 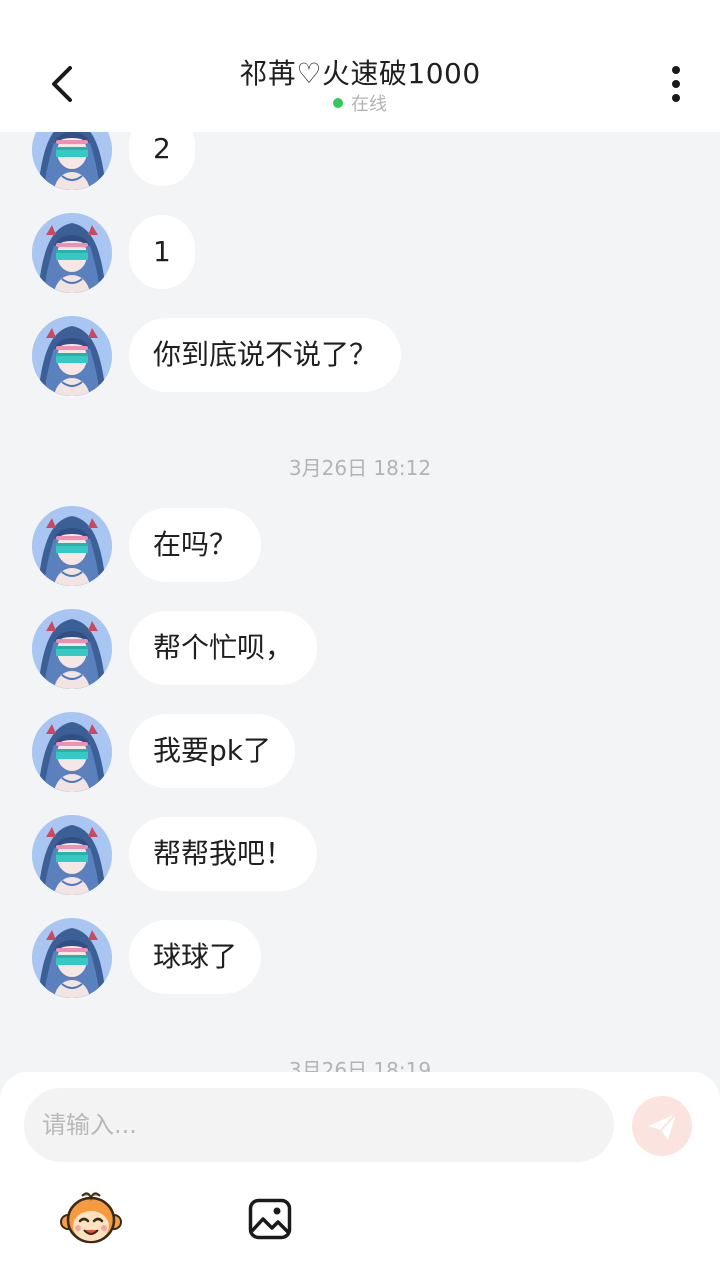 I want to click on online-dot-icon, so click(x=338, y=103).